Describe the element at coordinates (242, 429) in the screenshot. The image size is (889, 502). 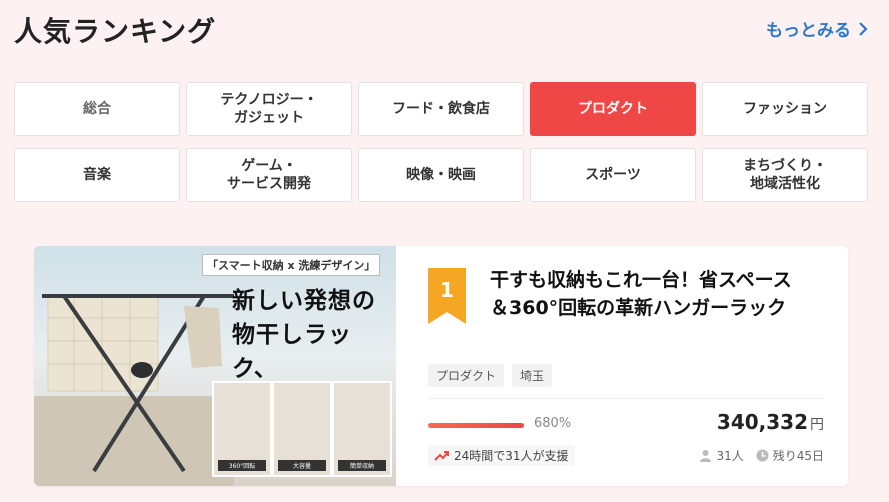
I see `feature-photo: 360°回転` at that location.